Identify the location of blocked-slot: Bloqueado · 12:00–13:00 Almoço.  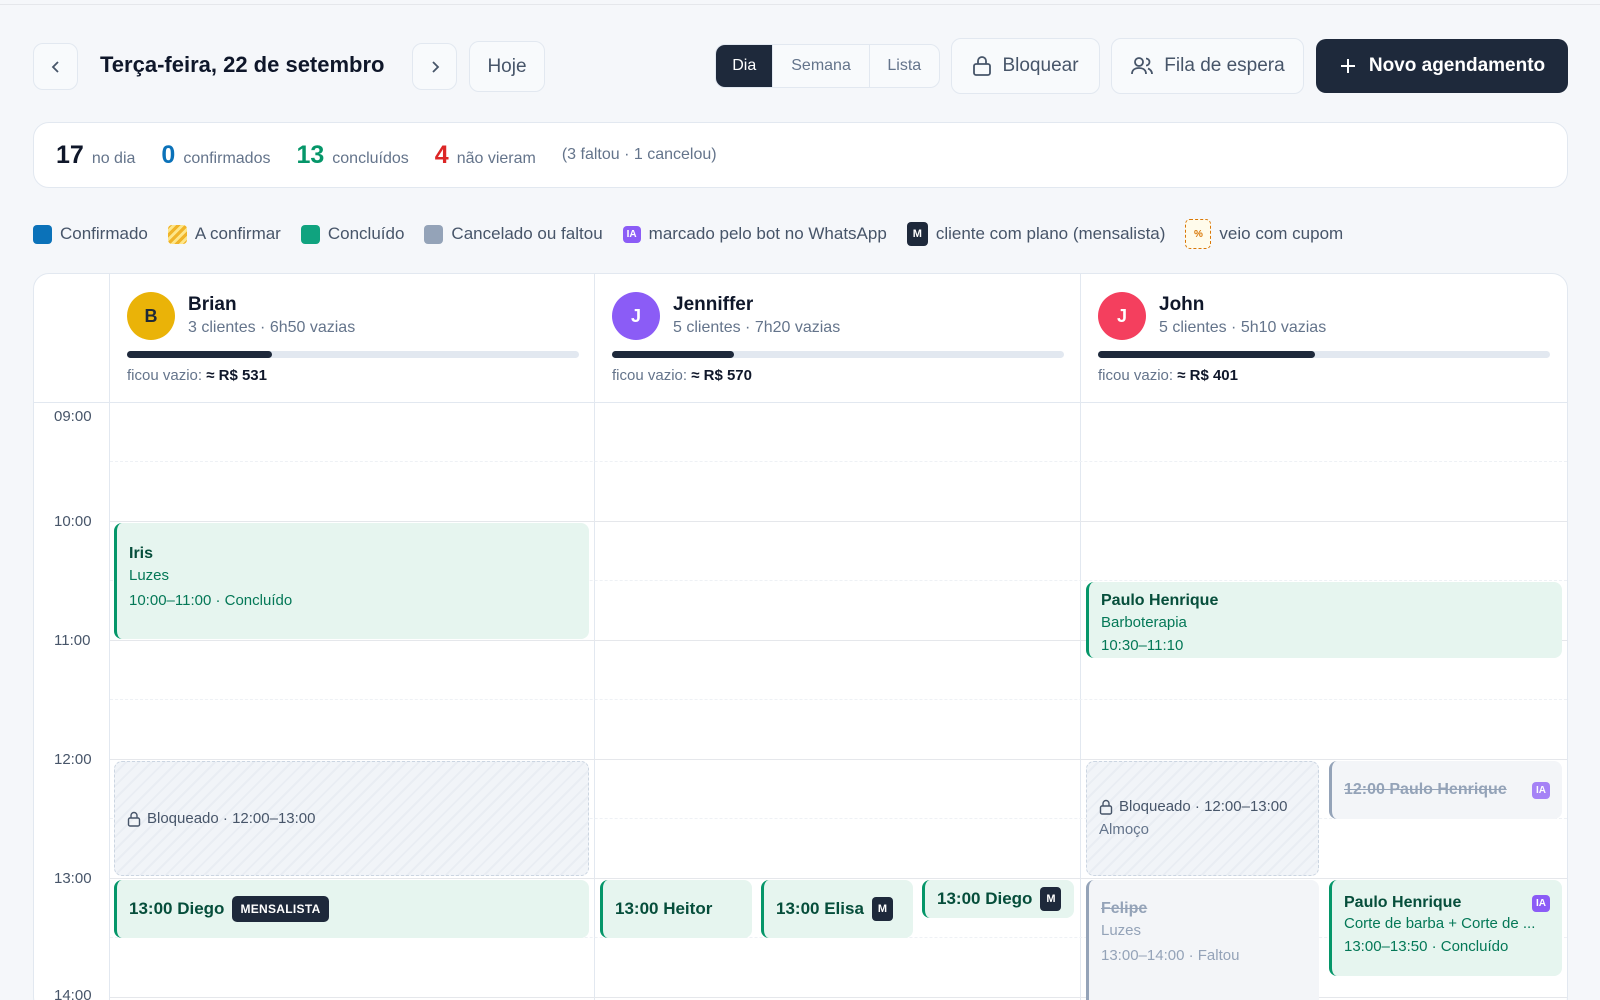
(1202, 818).